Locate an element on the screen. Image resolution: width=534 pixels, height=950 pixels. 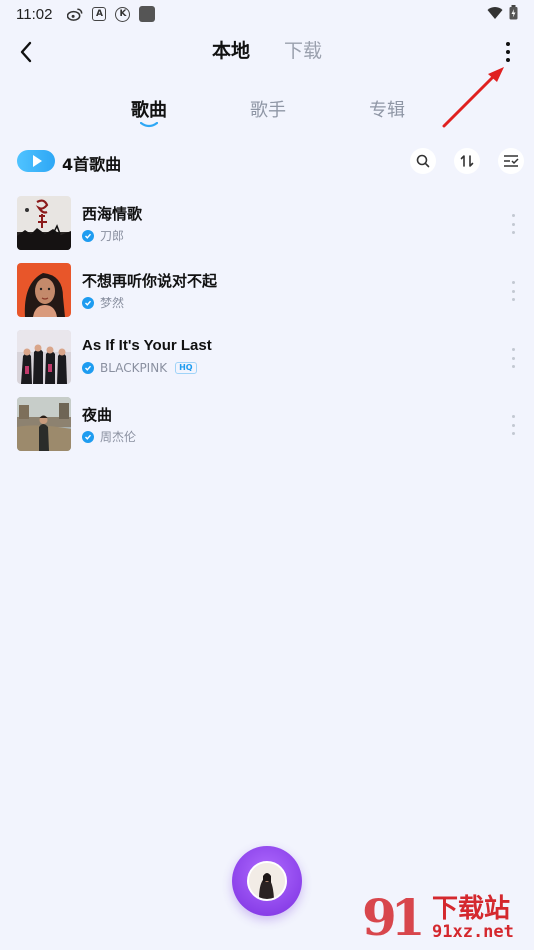
multi-select-button is located at coordinates (511, 161).